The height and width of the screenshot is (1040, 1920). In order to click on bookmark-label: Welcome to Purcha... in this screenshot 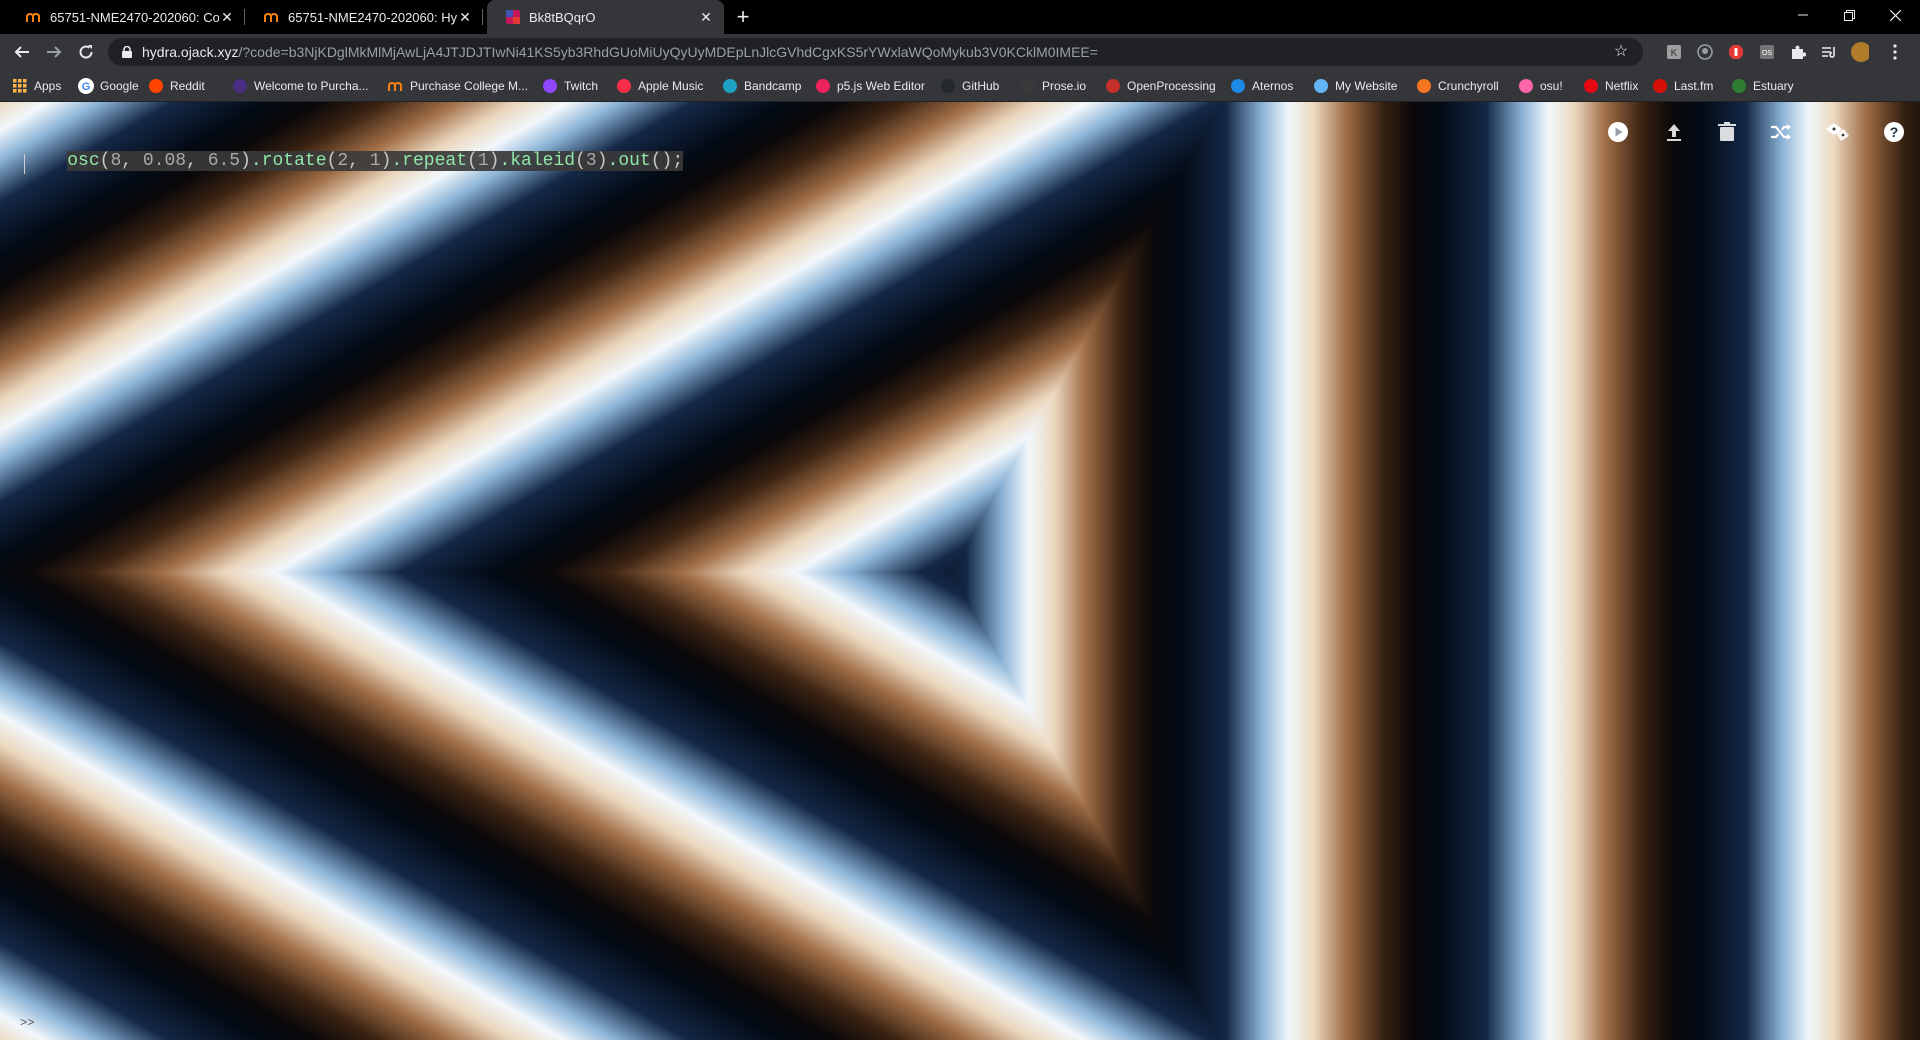, I will do `click(311, 86)`.